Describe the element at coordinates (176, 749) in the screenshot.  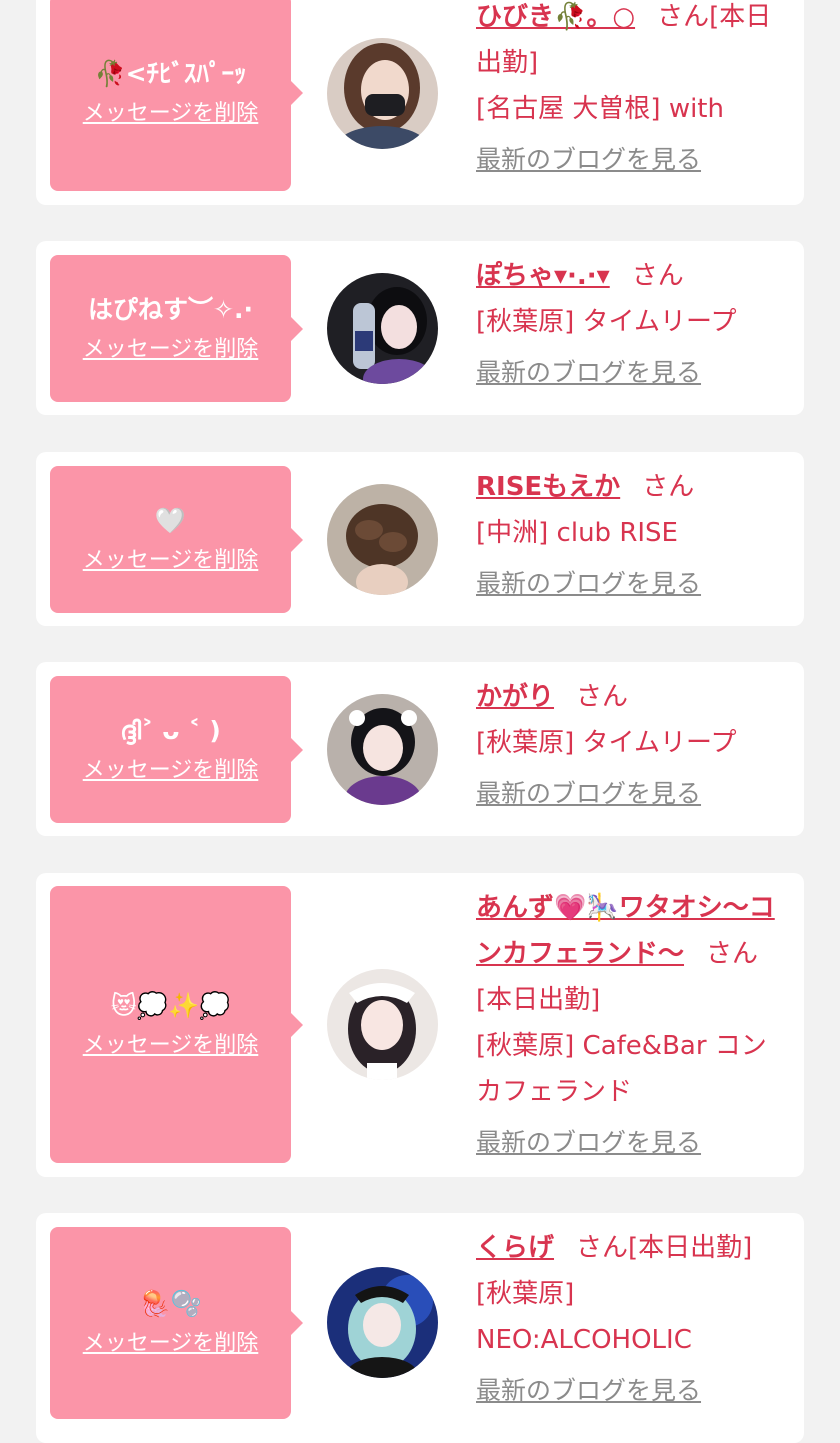
I see `message-bubble: ദ്ദി˃ ᴗ ˂ ) メッセージを削除` at that location.